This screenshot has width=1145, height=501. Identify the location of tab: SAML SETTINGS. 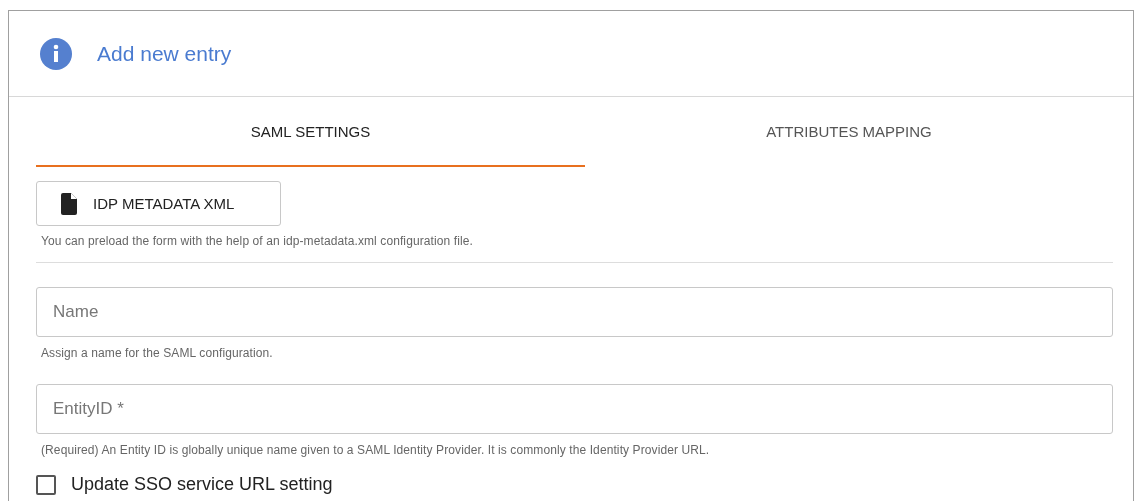
(310, 132).